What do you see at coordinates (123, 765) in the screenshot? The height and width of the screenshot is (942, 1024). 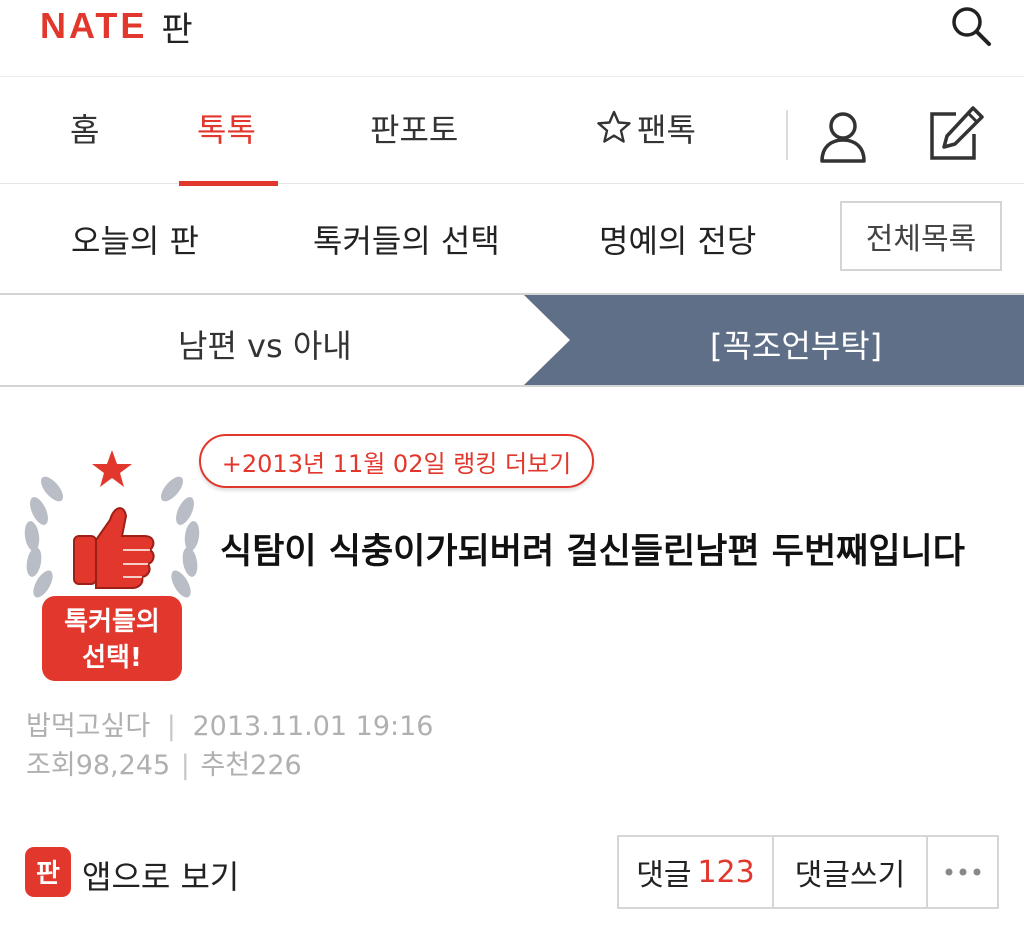 I see `views-count: 98,245` at bounding box center [123, 765].